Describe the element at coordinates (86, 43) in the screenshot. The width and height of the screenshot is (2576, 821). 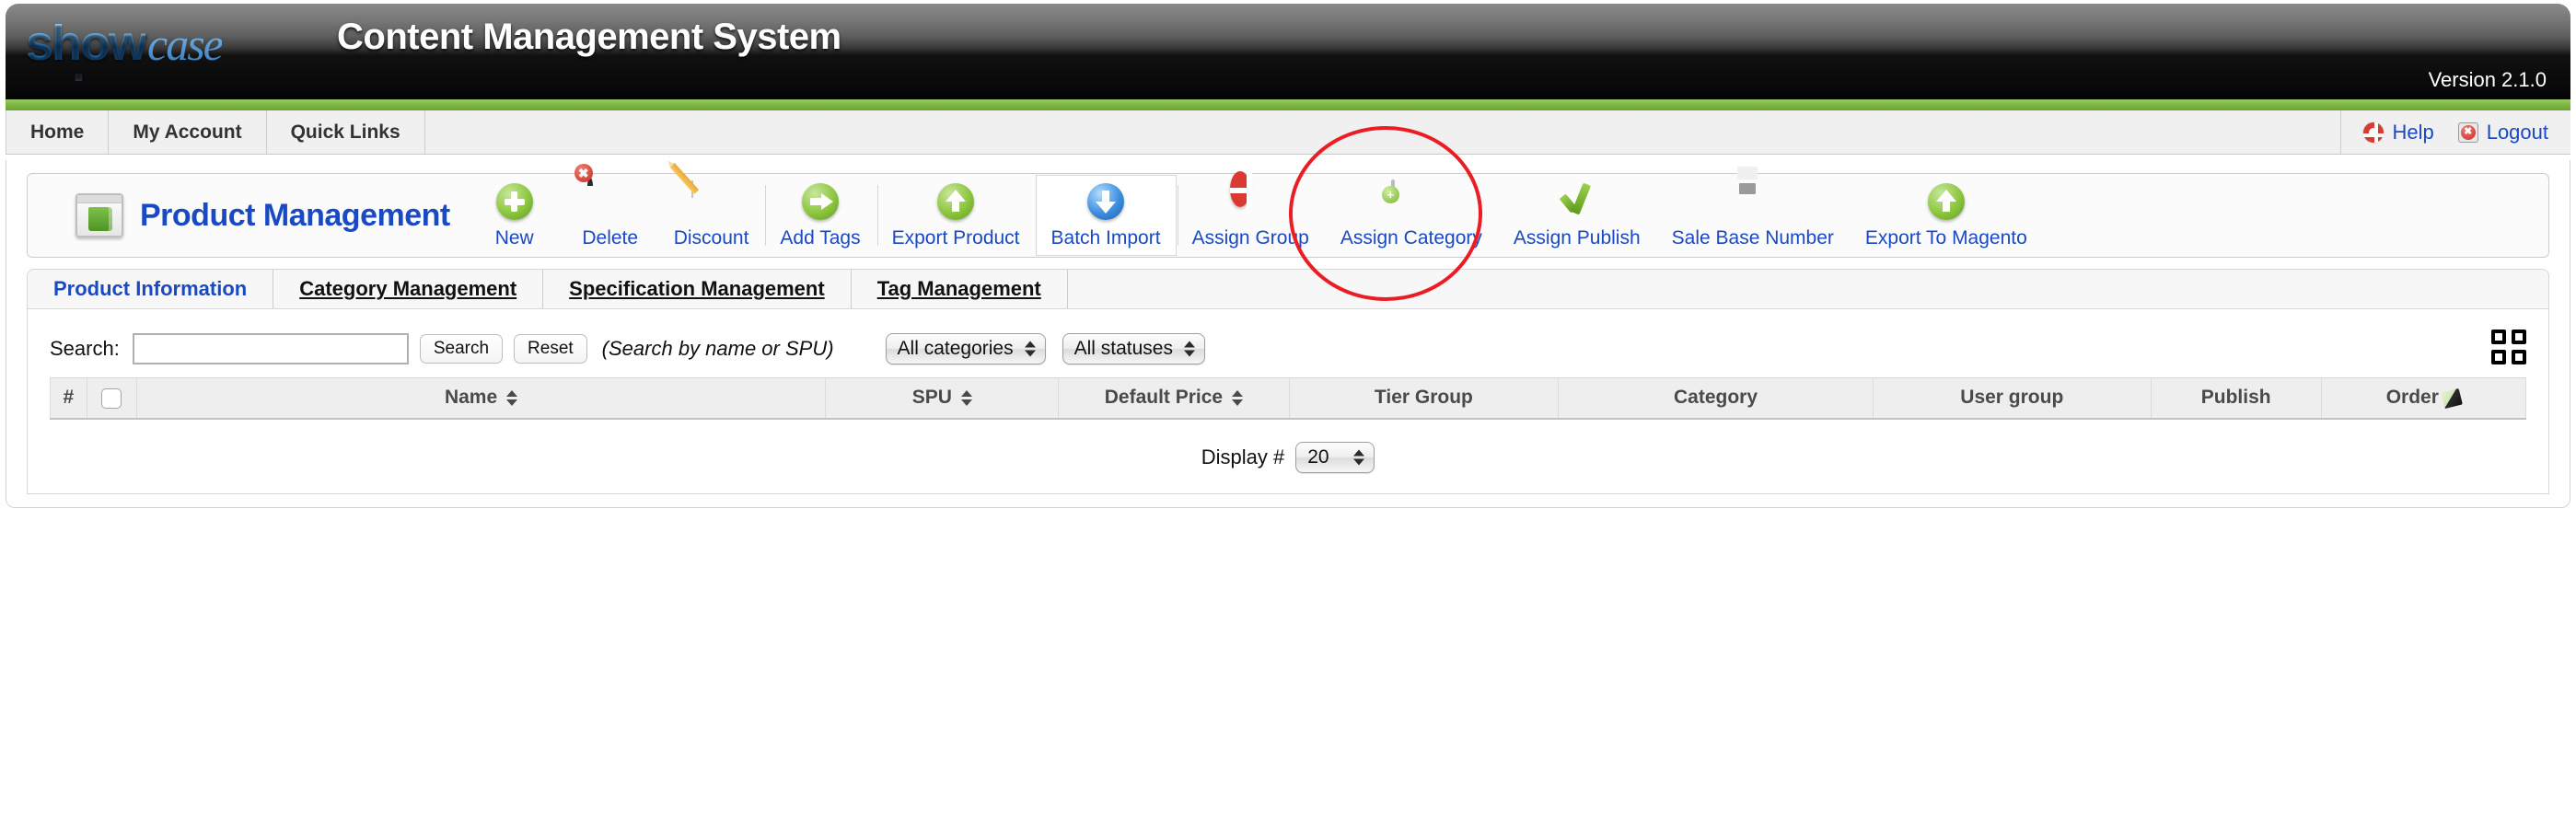
I see `logo-primary-text: show` at that location.